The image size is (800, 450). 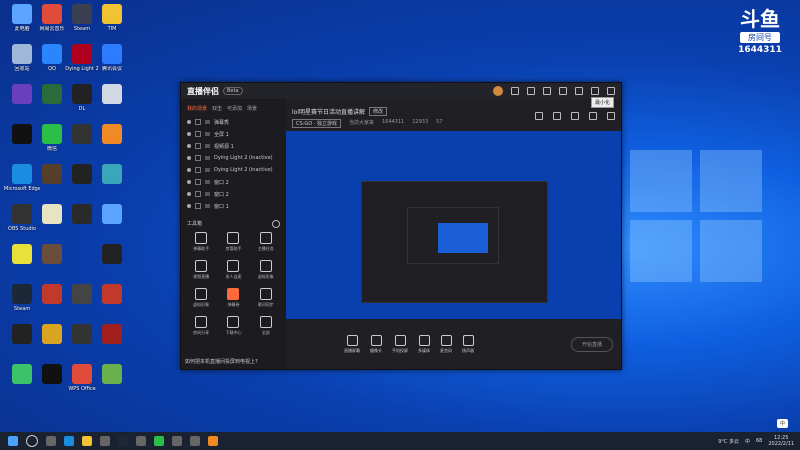 What do you see at coordinates (611, 91) in the screenshot?
I see `close-icon` at bounding box center [611, 91].